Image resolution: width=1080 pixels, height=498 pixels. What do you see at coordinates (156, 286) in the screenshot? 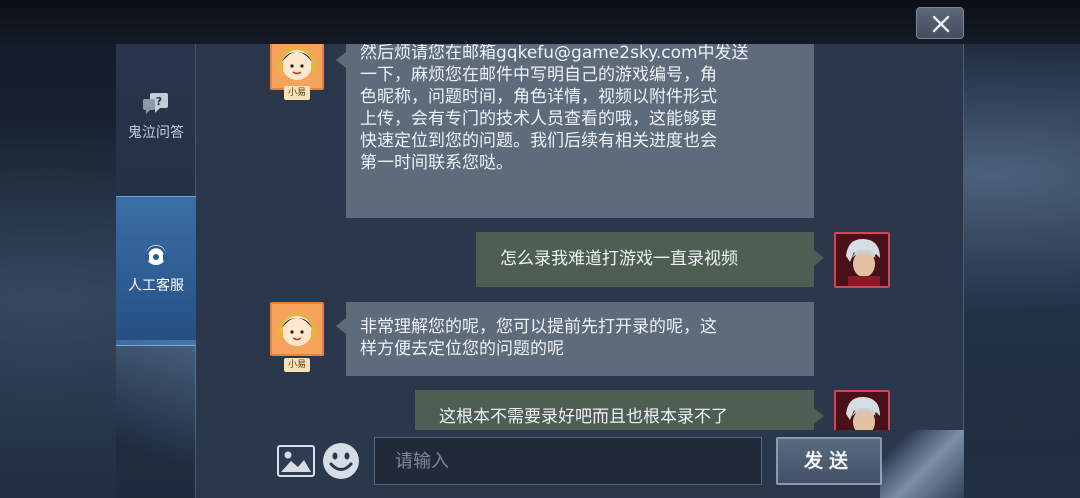
I see `sidebar-item-label: 人工客服` at bounding box center [156, 286].